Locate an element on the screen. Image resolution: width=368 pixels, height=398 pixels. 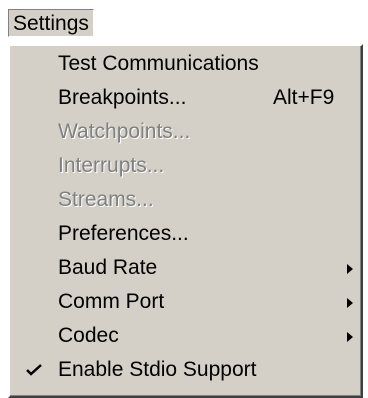
settings-menu-title: Settings is located at coordinates (51, 23).